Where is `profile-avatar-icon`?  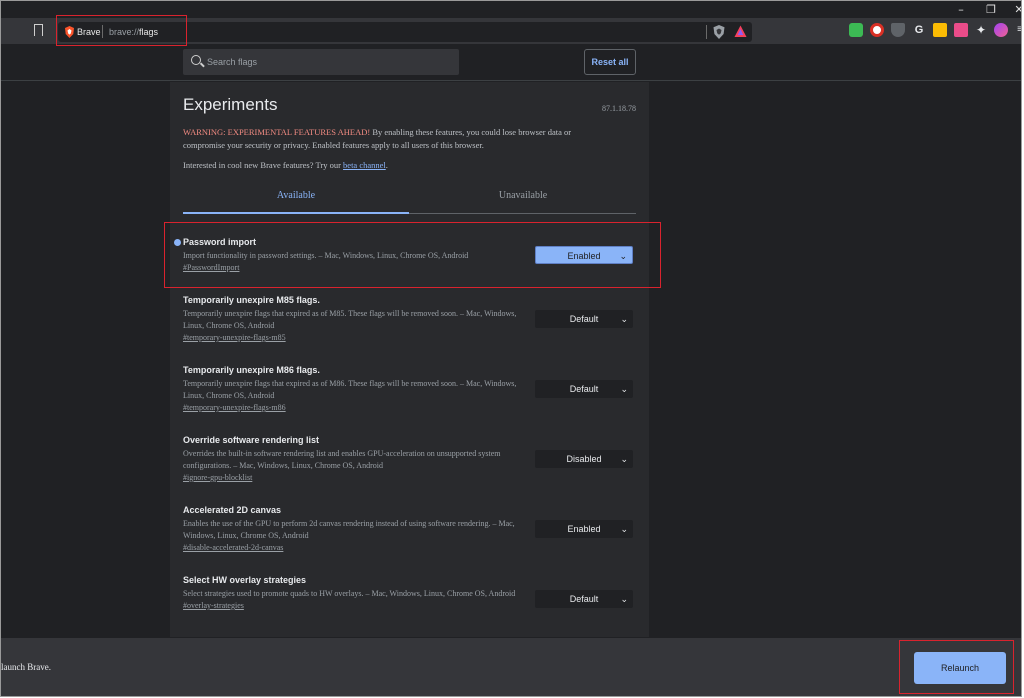
profile-avatar-icon is located at coordinates (1001, 30).